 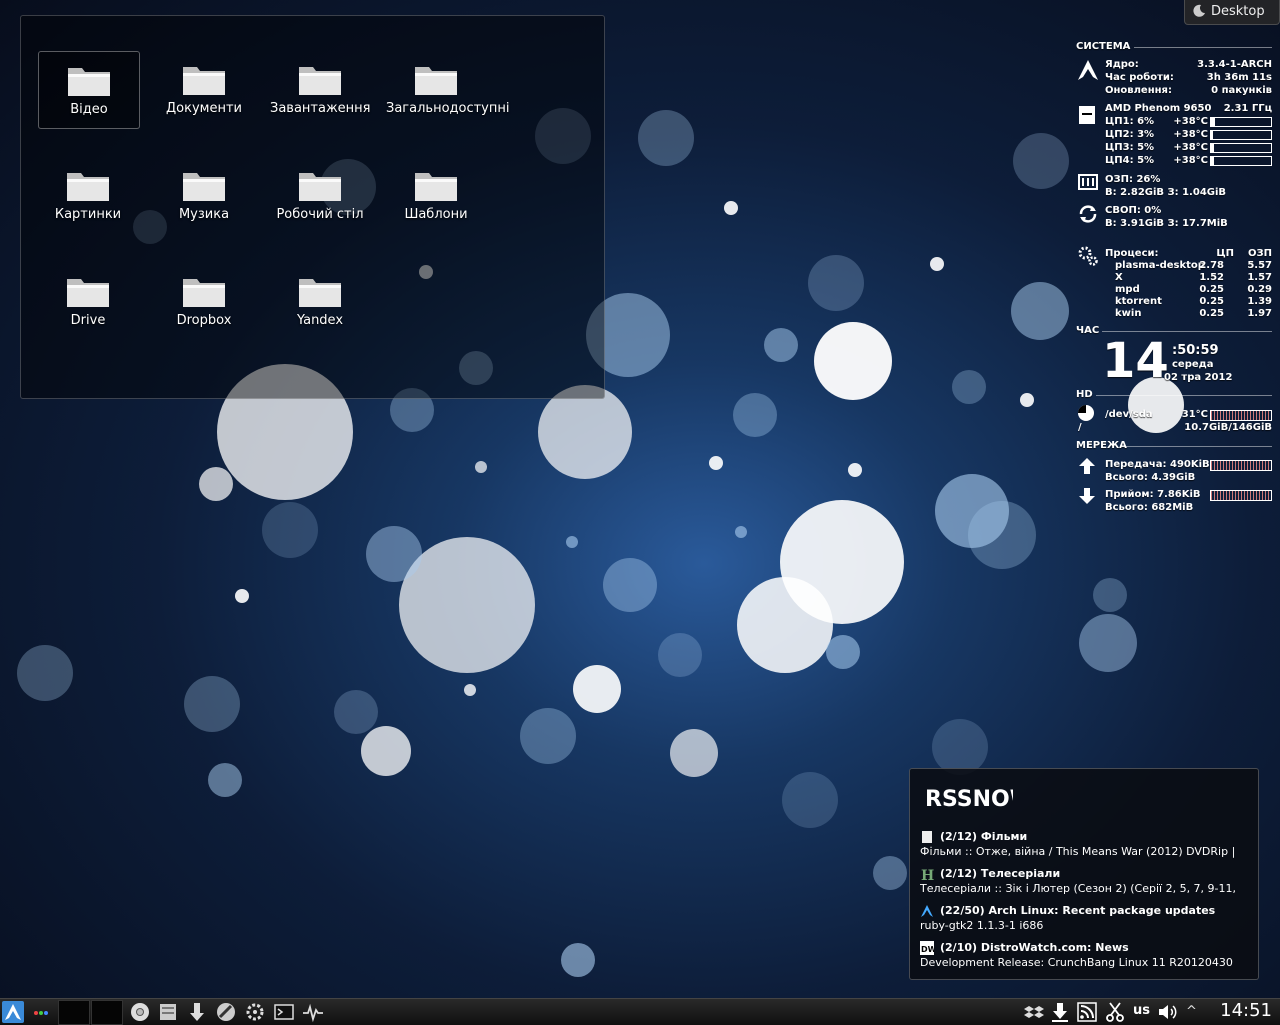 What do you see at coordinates (1199, 10) in the screenshot?
I see `moon-icon` at bounding box center [1199, 10].